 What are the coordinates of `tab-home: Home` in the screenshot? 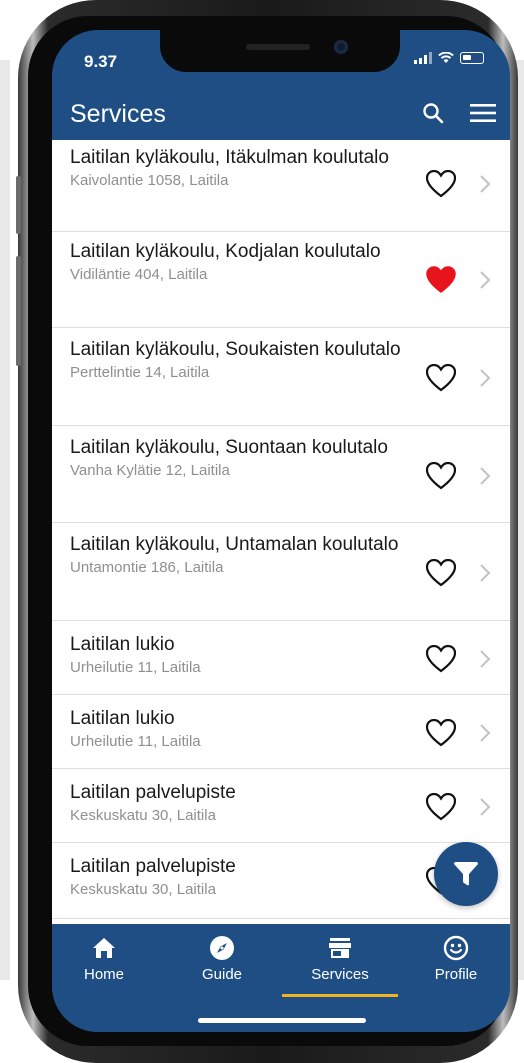 It's located at (104, 958).